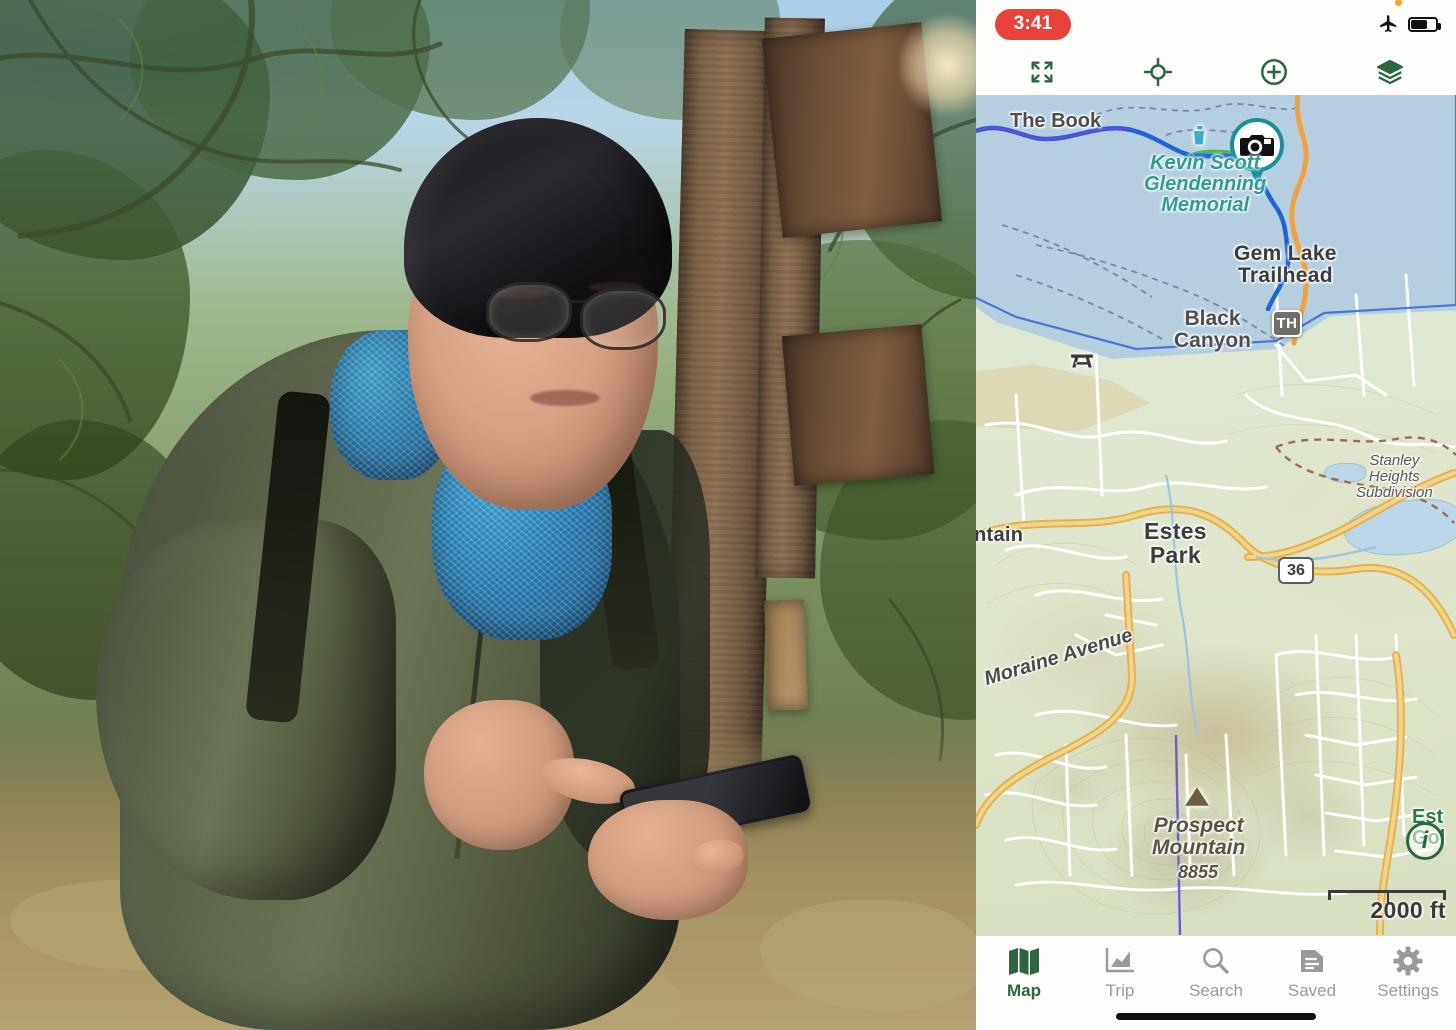 The height and width of the screenshot is (1030, 1456). I want to click on plus-circle-icon, so click(1274, 71).